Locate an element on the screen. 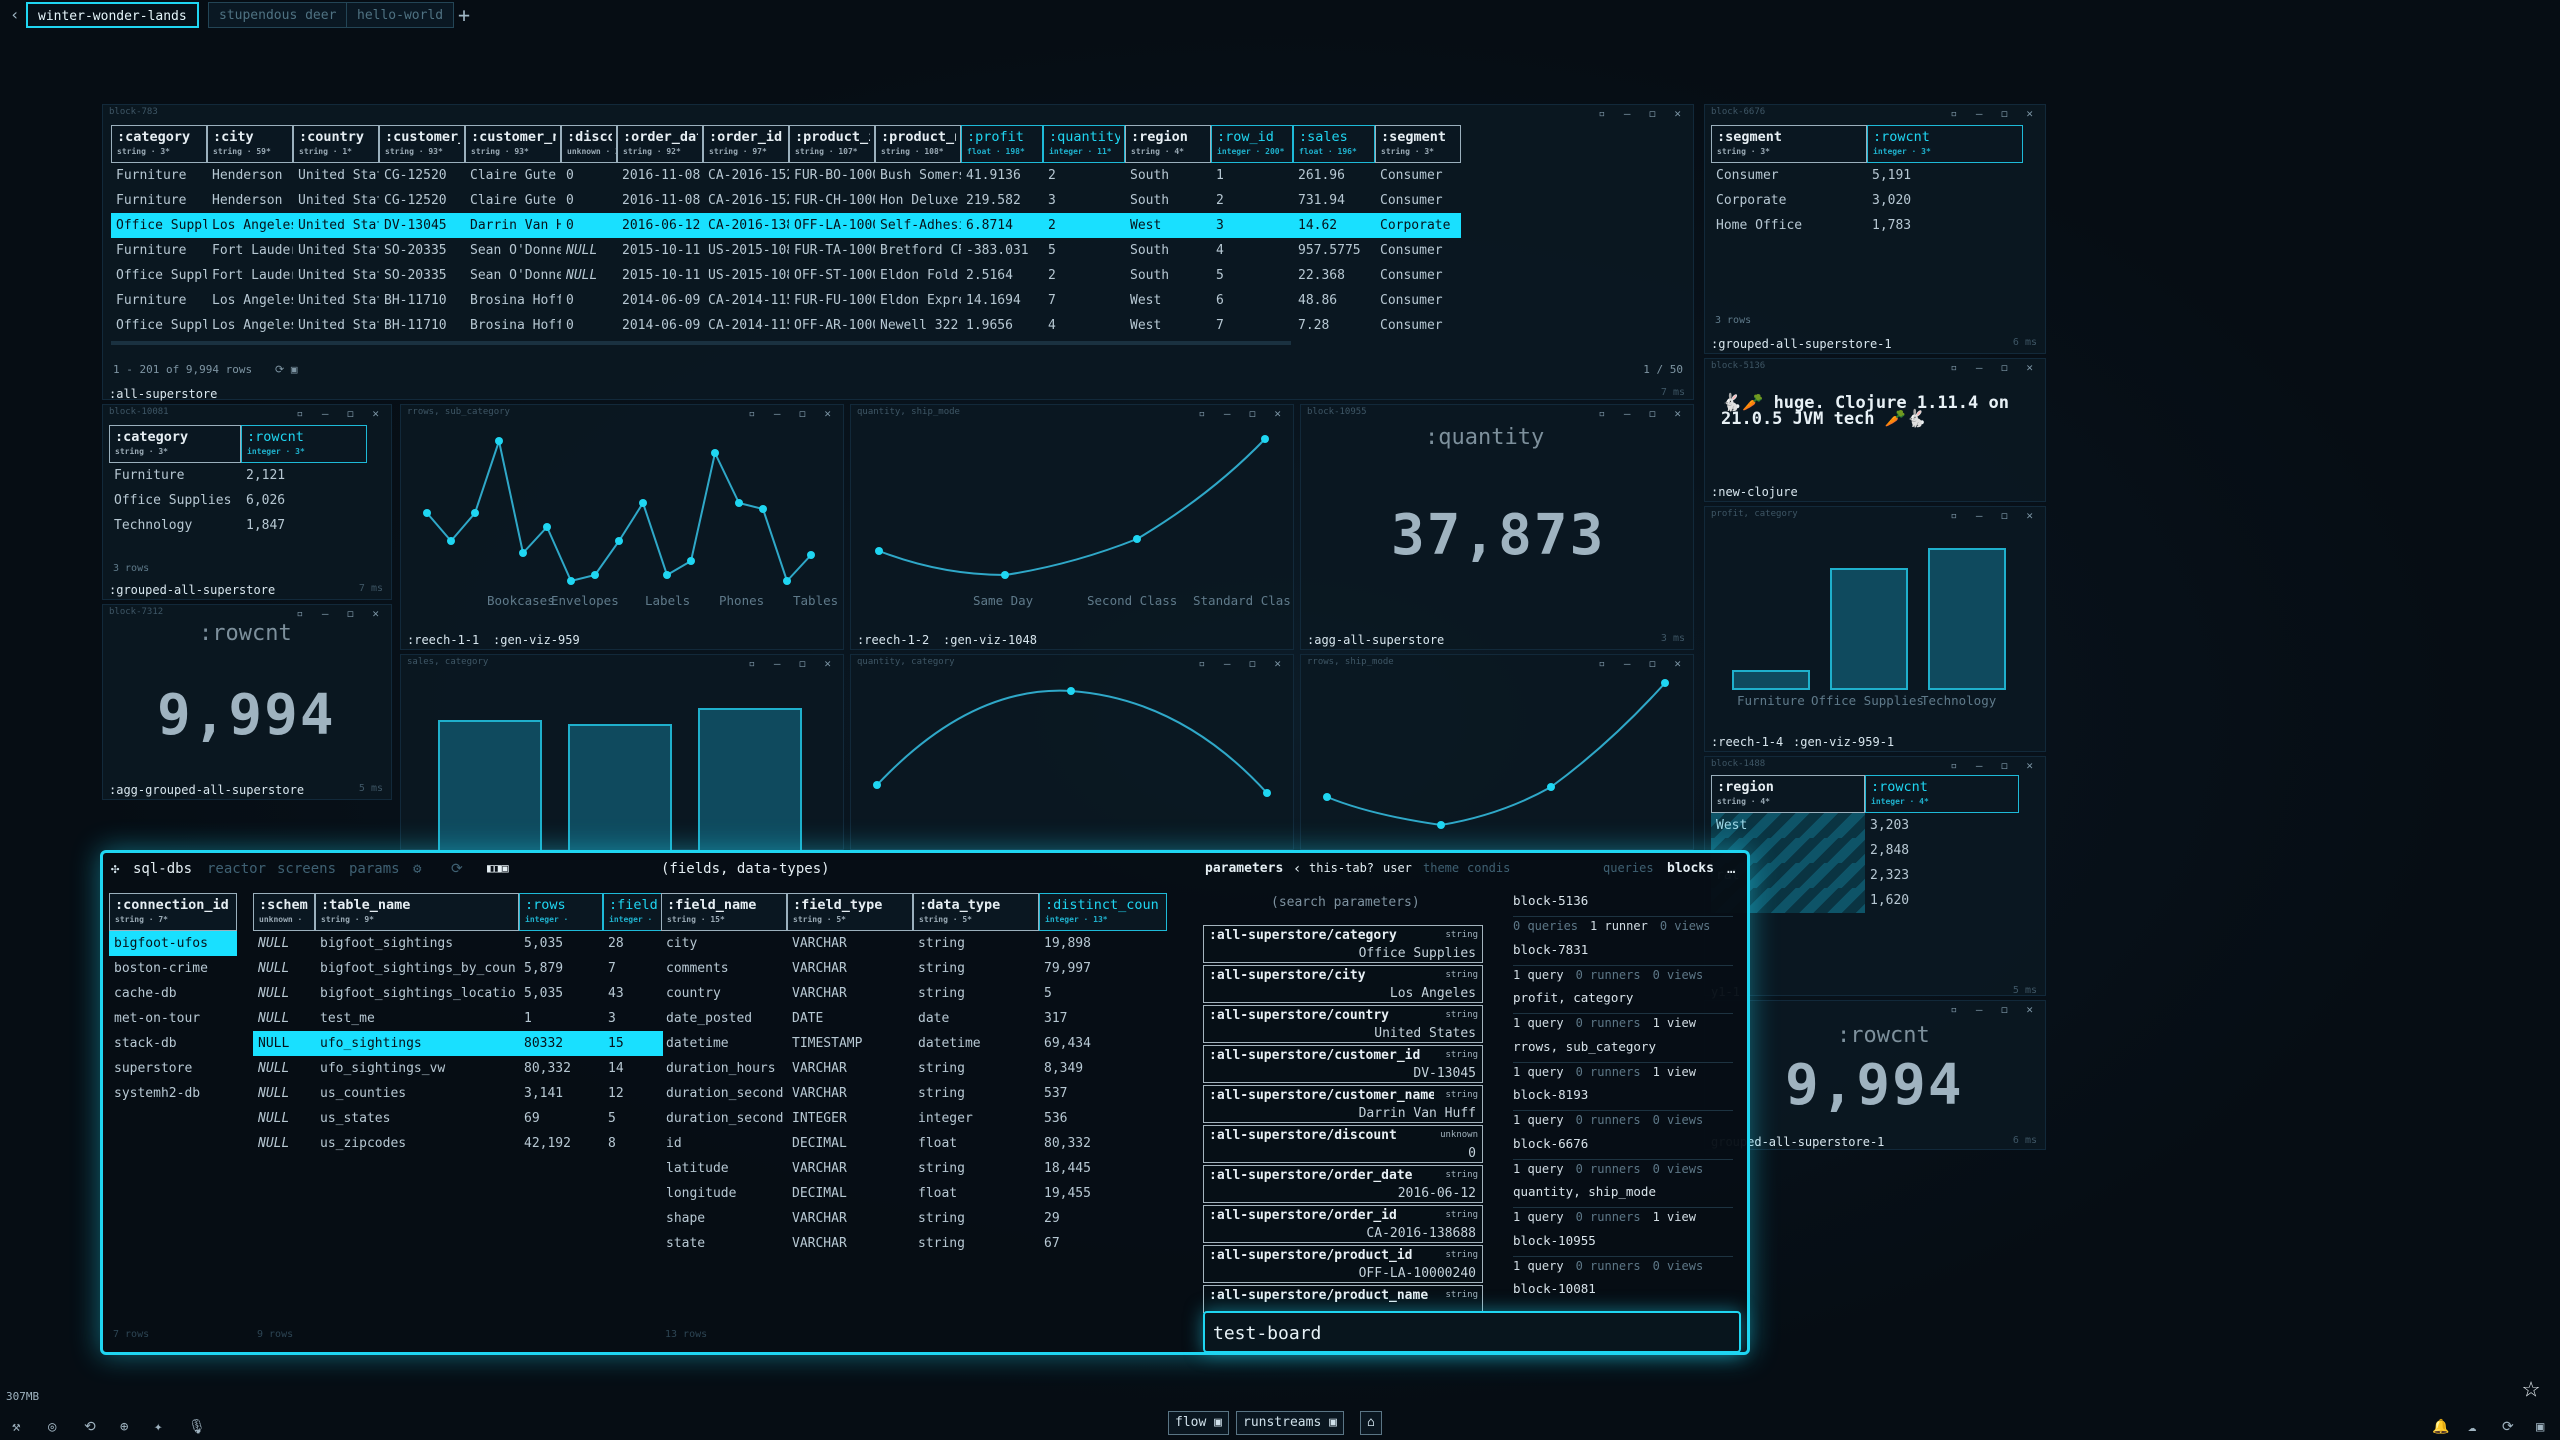  connection-item: systemh2-db is located at coordinates (173, 1093).